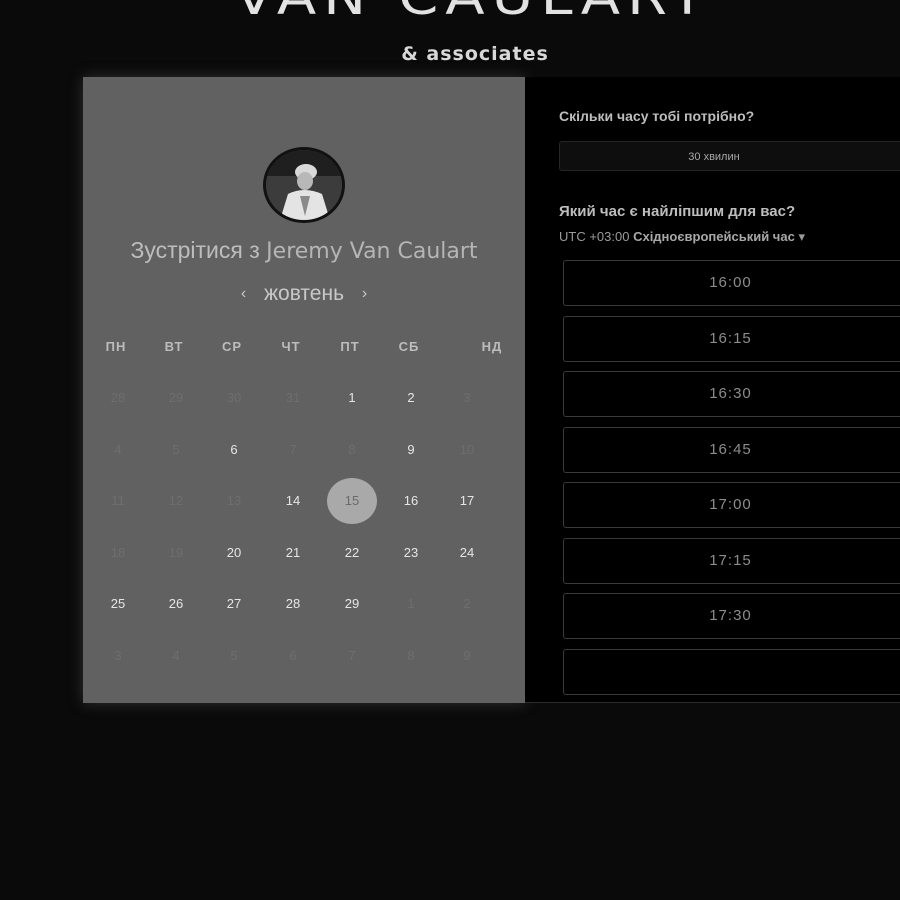 The image size is (900, 900). Describe the element at coordinates (712, 702) in the screenshot. I see `panel-divider` at that location.